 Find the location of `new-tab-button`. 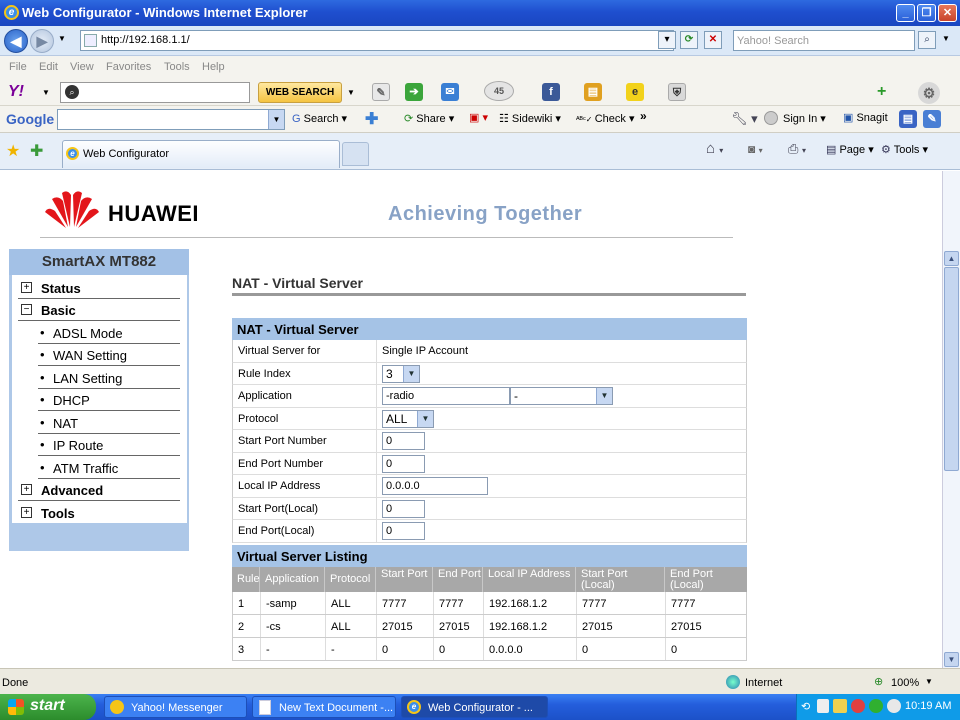

new-tab-button is located at coordinates (355, 154).